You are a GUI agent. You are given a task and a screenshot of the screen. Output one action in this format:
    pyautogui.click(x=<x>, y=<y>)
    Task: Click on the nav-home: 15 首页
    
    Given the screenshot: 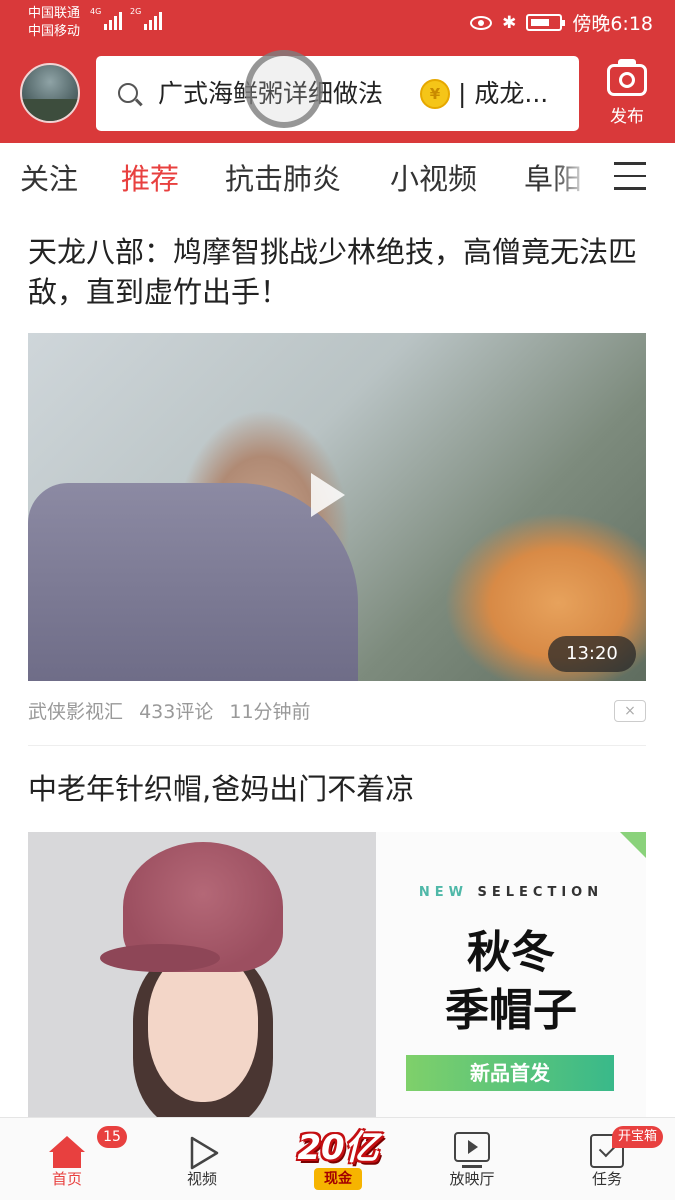 What is the action you would take?
    pyautogui.click(x=69, y=1159)
    